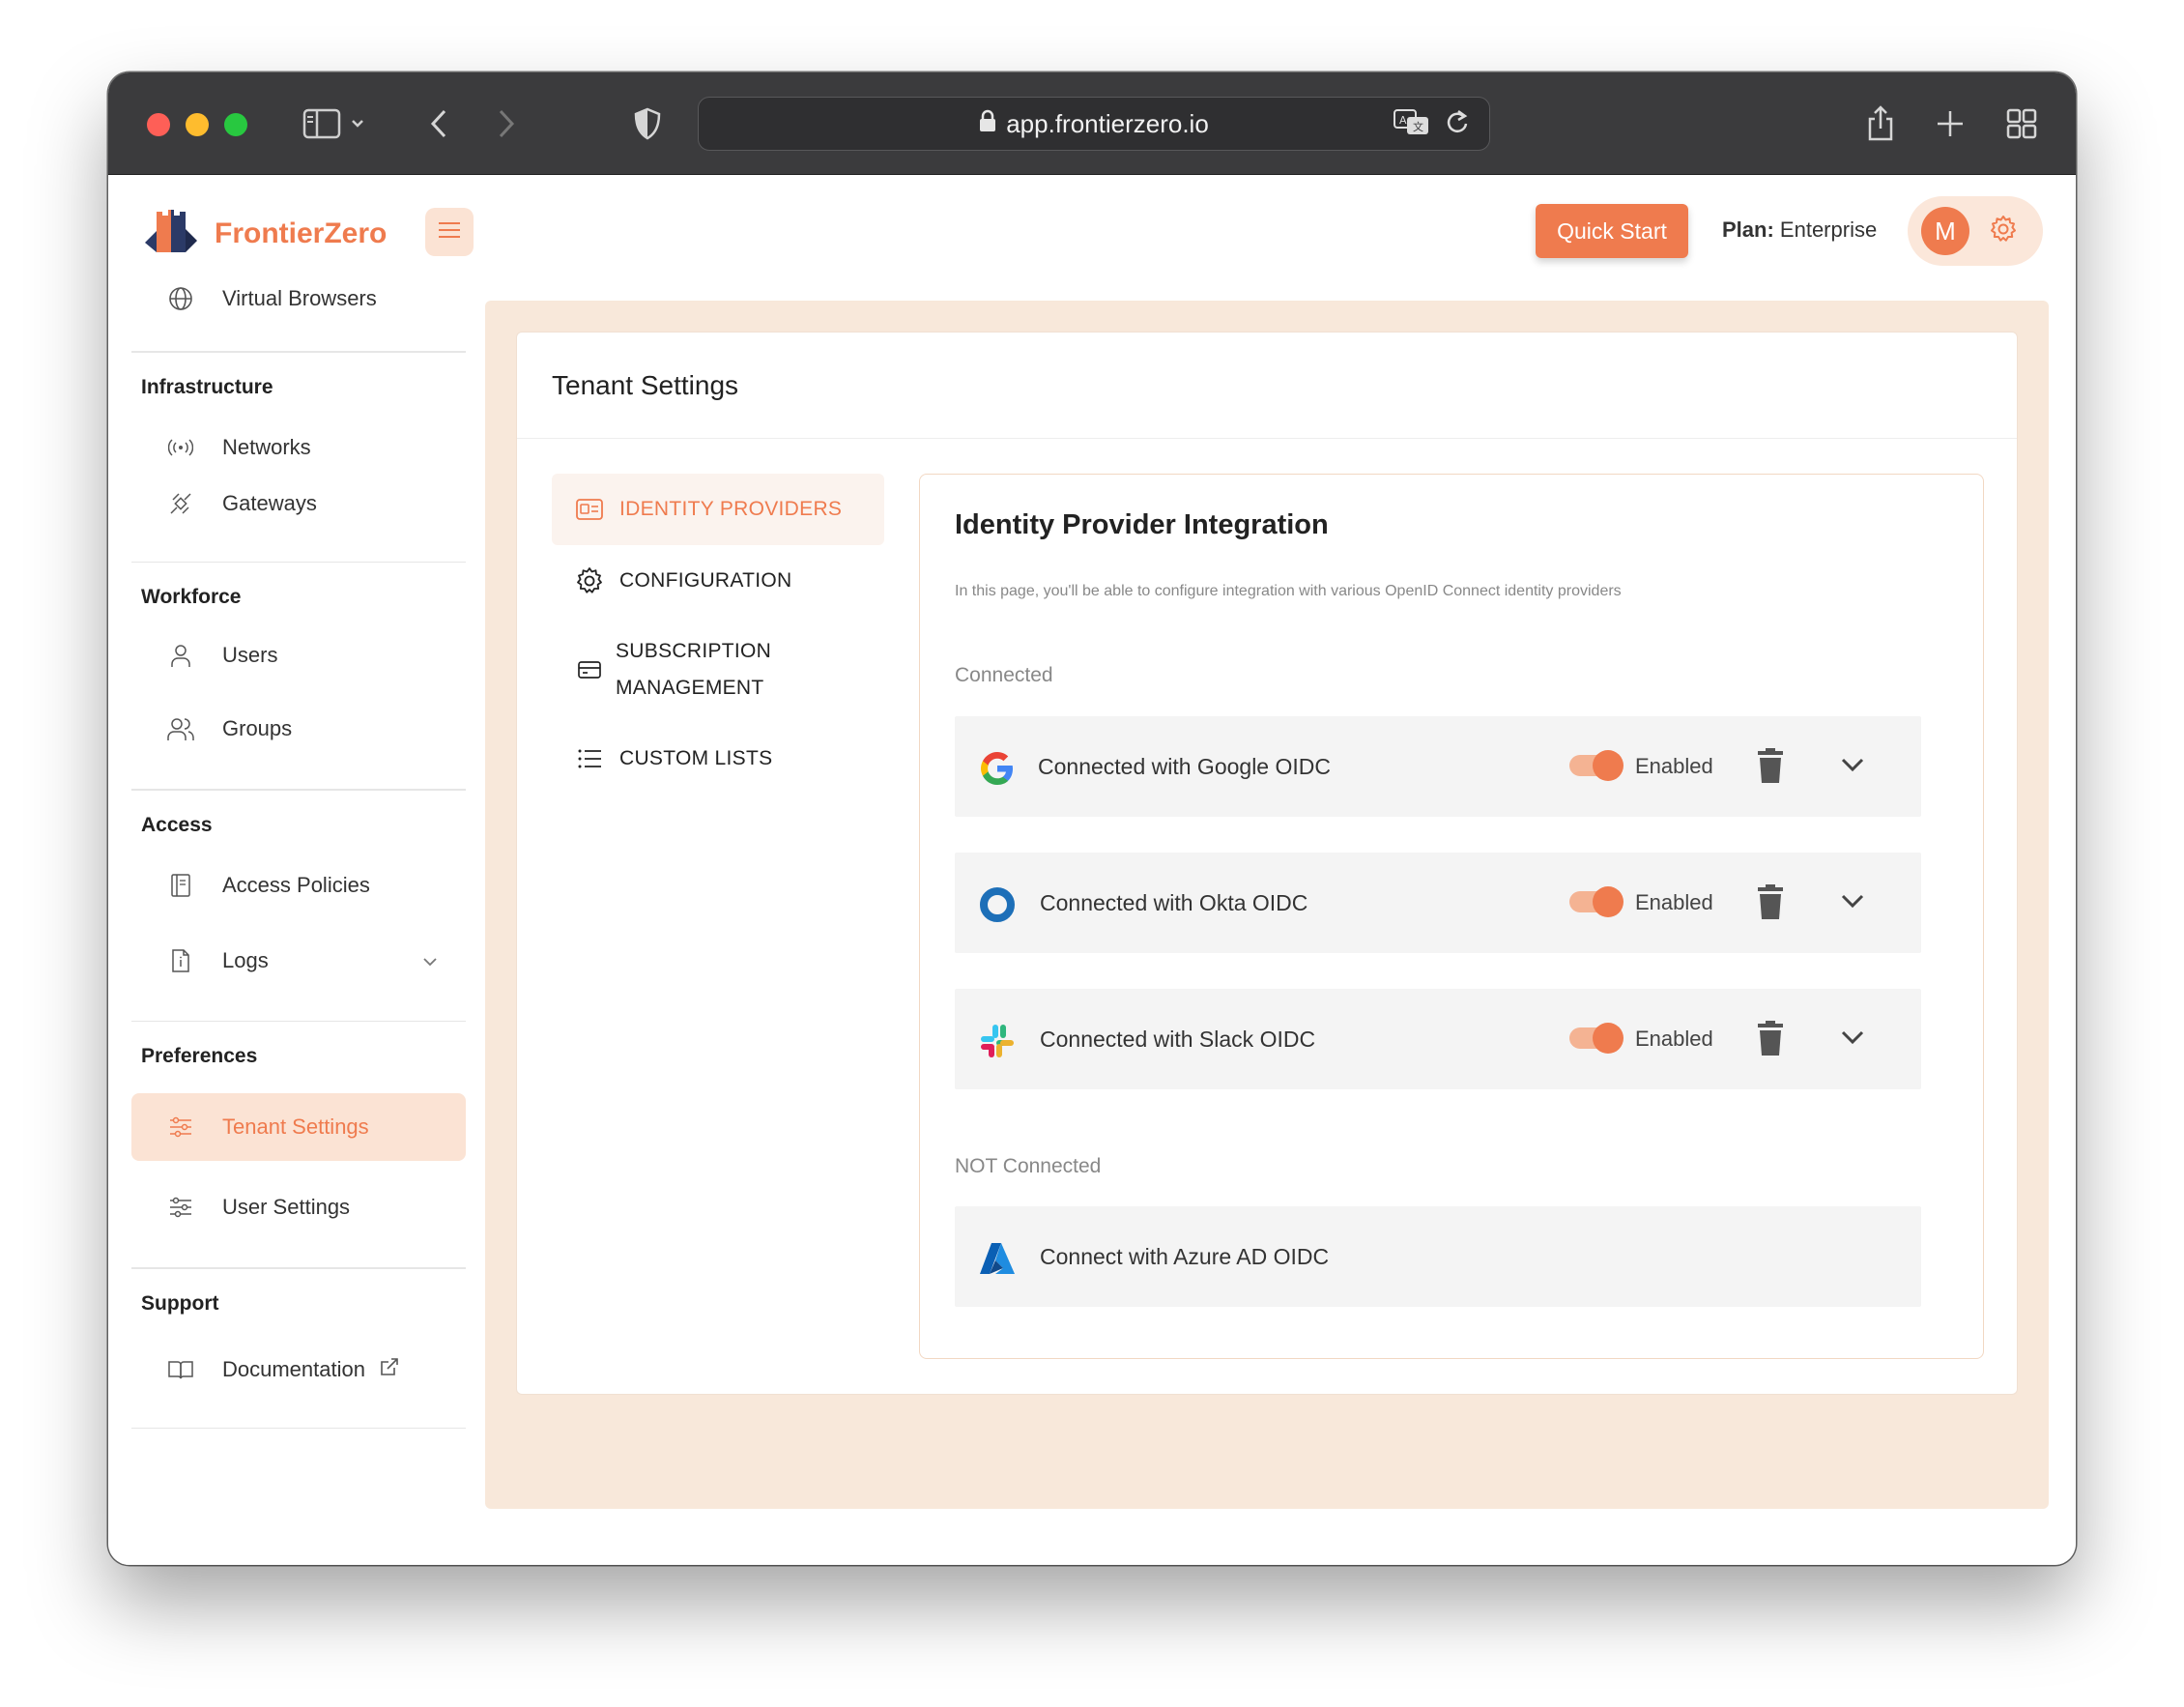  Describe the element at coordinates (1142, 524) in the screenshot. I see `panel-title: Identity Provider Integration` at that location.